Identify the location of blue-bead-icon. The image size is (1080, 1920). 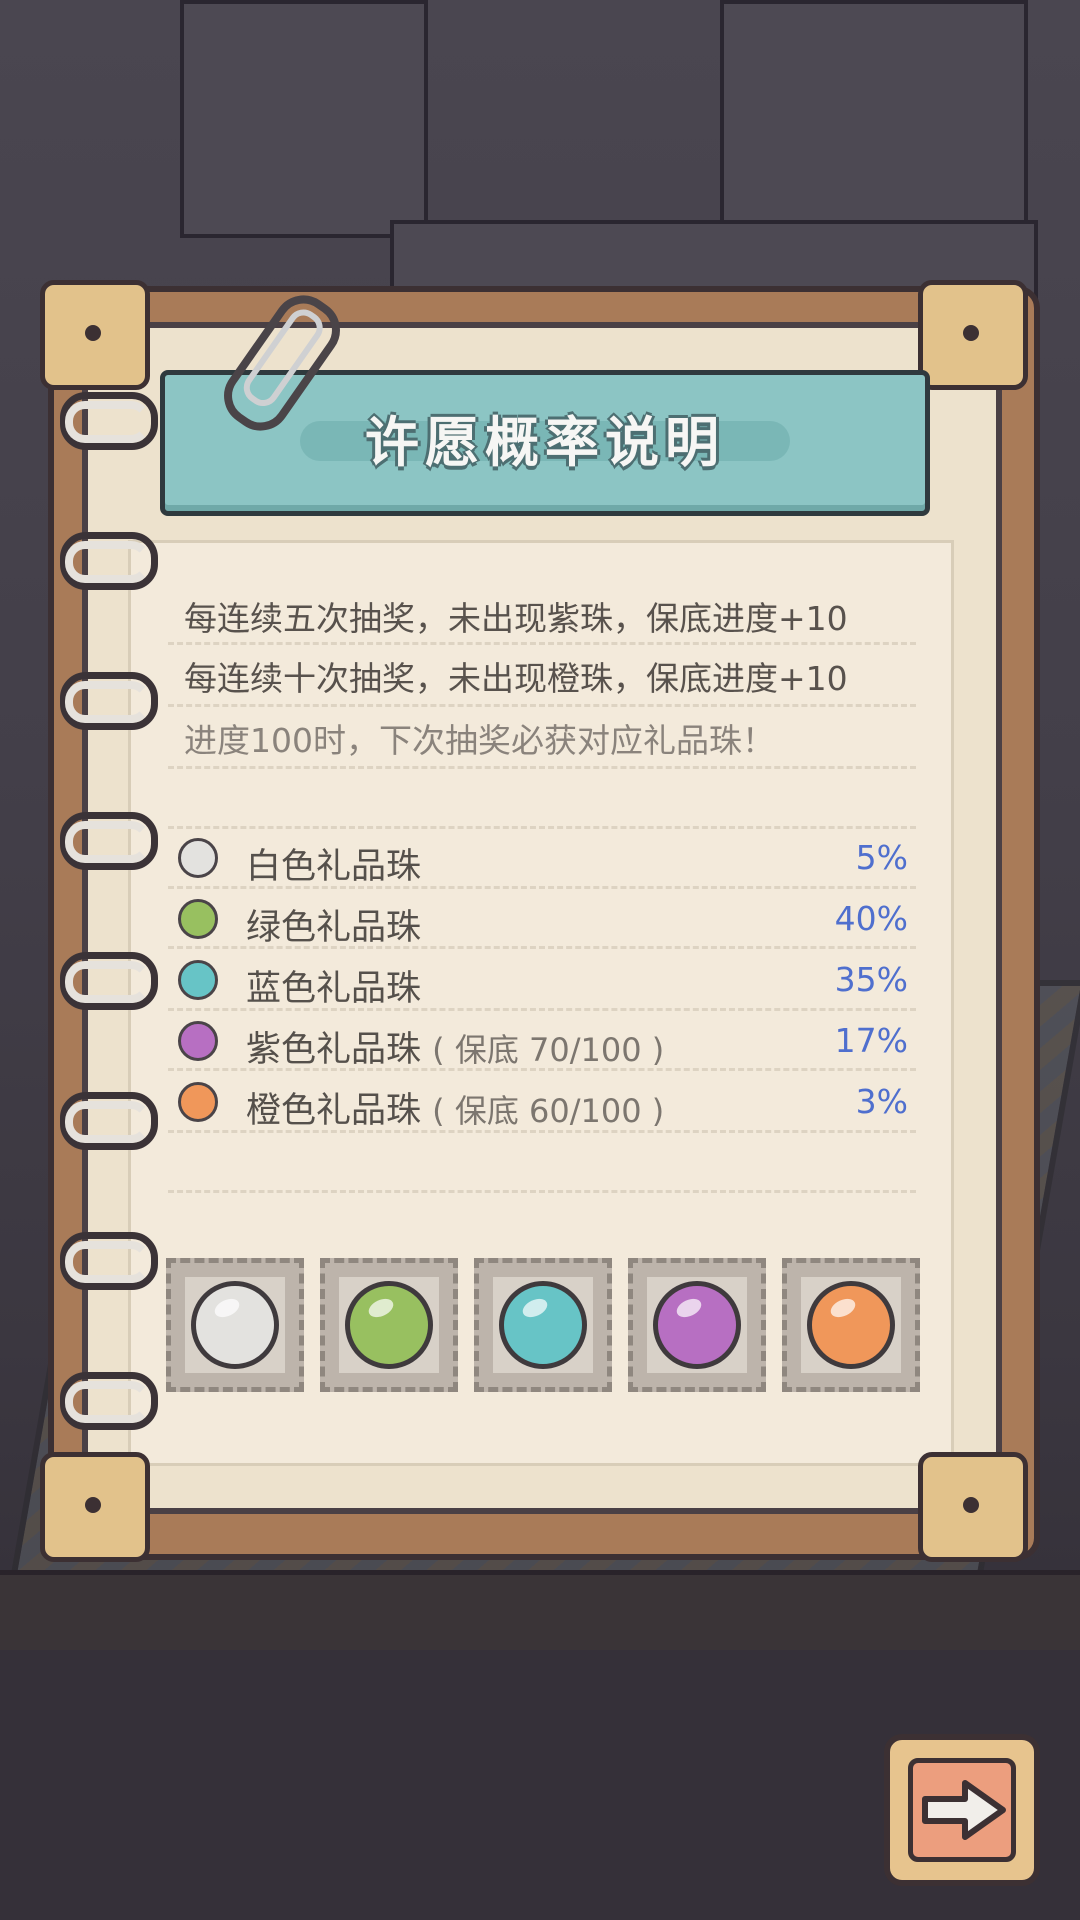
(198, 980).